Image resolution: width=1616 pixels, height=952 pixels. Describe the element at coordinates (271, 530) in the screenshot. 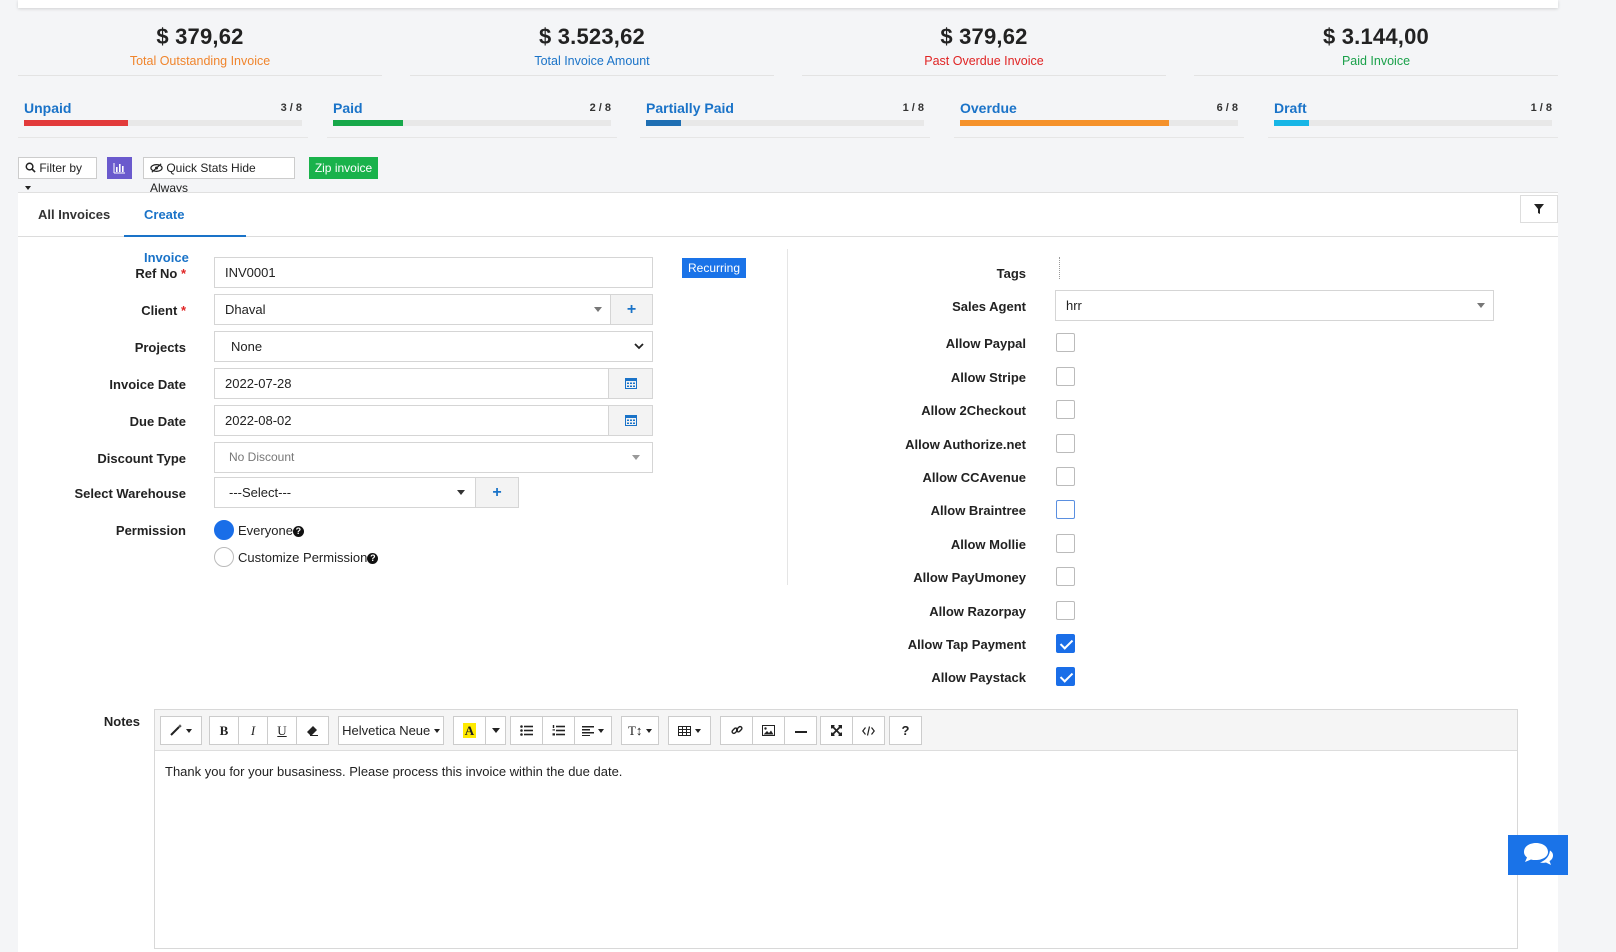

I see `permission-everyone-label: Everyone?` at that location.